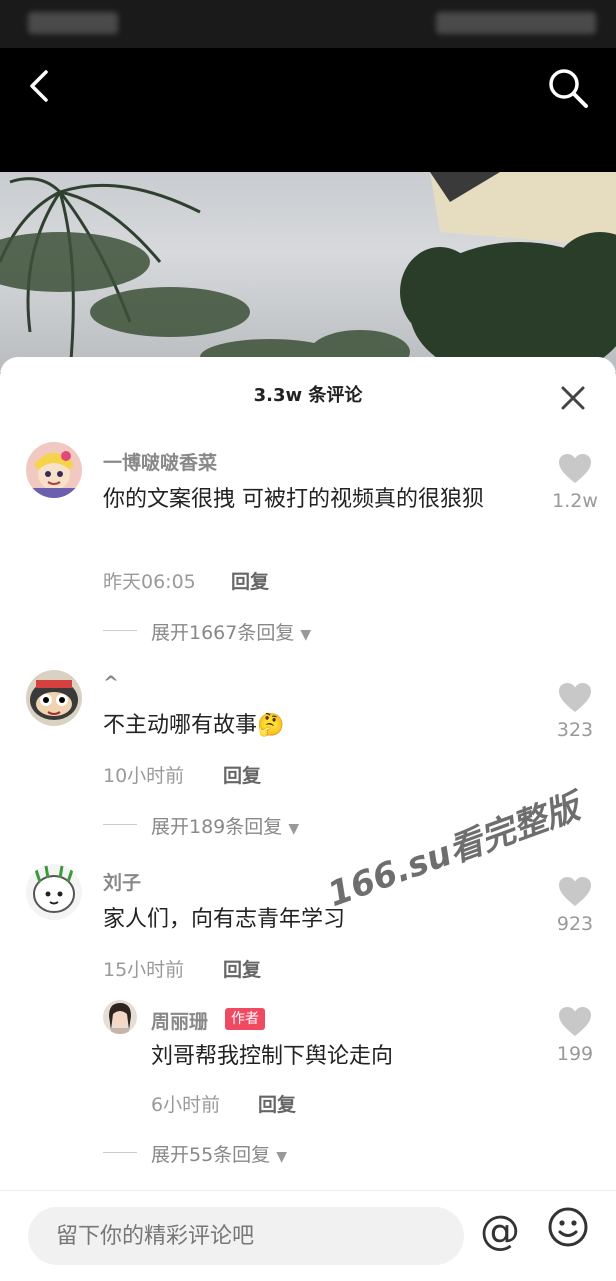 The height and width of the screenshot is (1281, 616). Describe the element at coordinates (293, 499) in the screenshot. I see `comment-text: 你的文案很拽 可被打的视频真的很狼狈` at that location.